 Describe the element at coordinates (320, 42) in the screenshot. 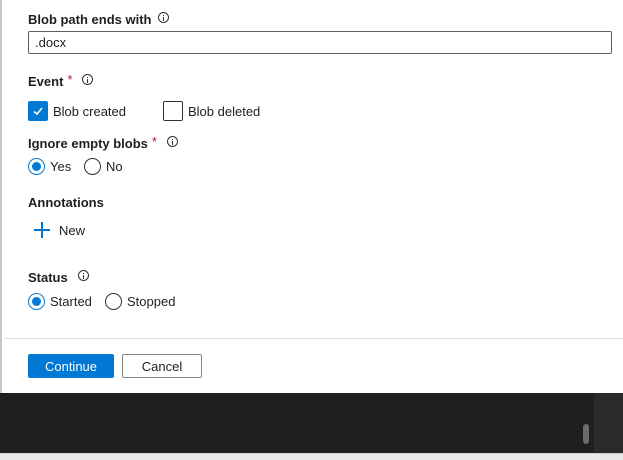

I see `blob-path-input` at that location.